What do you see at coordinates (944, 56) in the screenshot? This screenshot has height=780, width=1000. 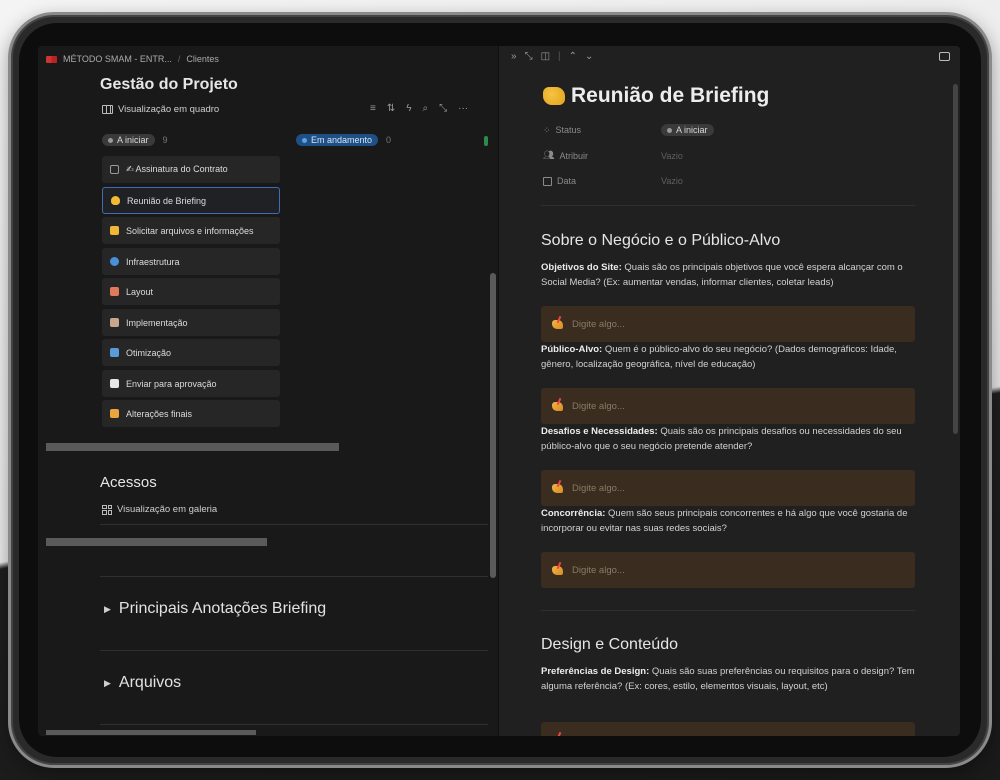 I see `comment-icon` at bounding box center [944, 56].